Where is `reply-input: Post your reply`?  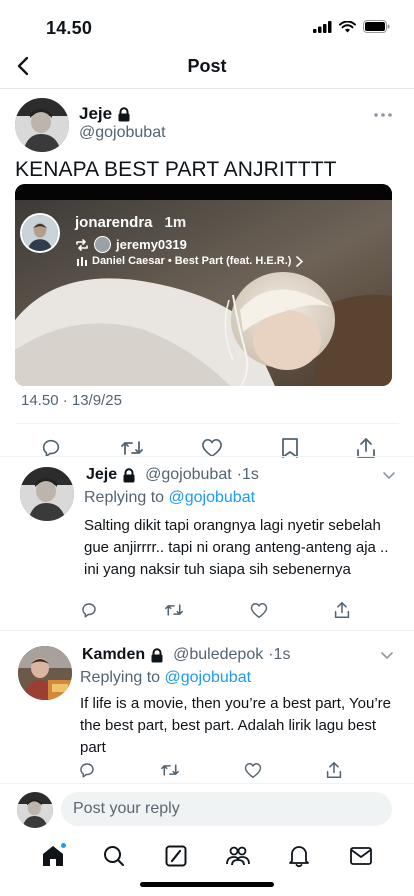 reply-input: Post your reply is located at coordinates (226, 809).